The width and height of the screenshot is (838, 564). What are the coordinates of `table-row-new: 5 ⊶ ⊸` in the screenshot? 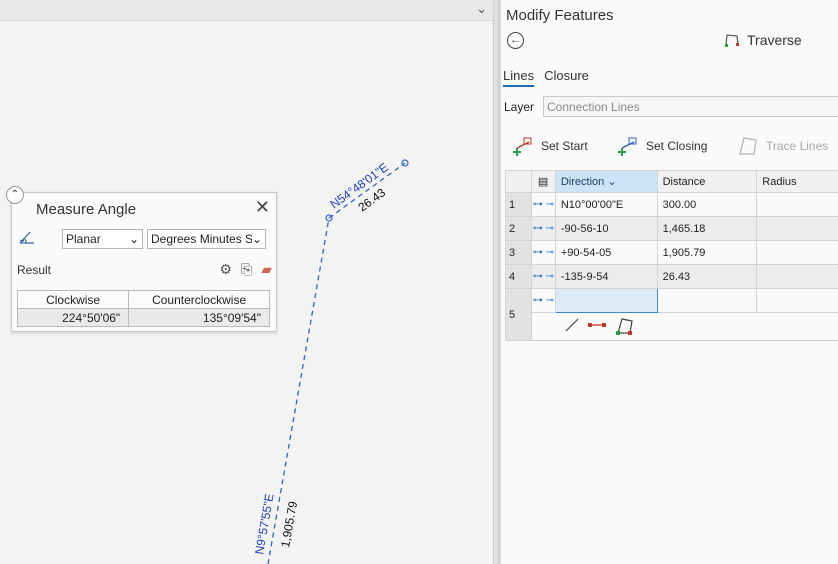 It's located at (671, 314).